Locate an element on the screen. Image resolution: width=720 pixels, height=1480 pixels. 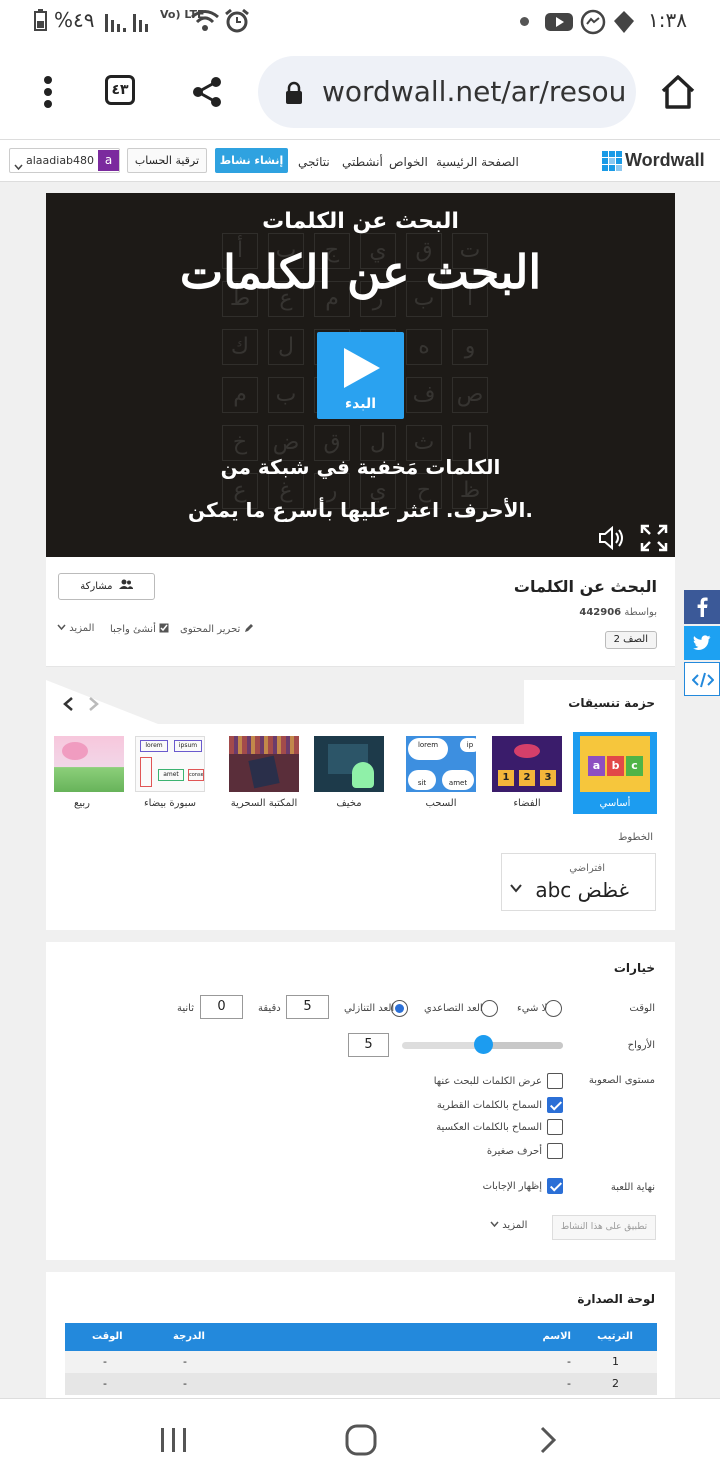
diagonal-words-label: السماح بالكلمات القطرية is located at coordinates (489, 1105).